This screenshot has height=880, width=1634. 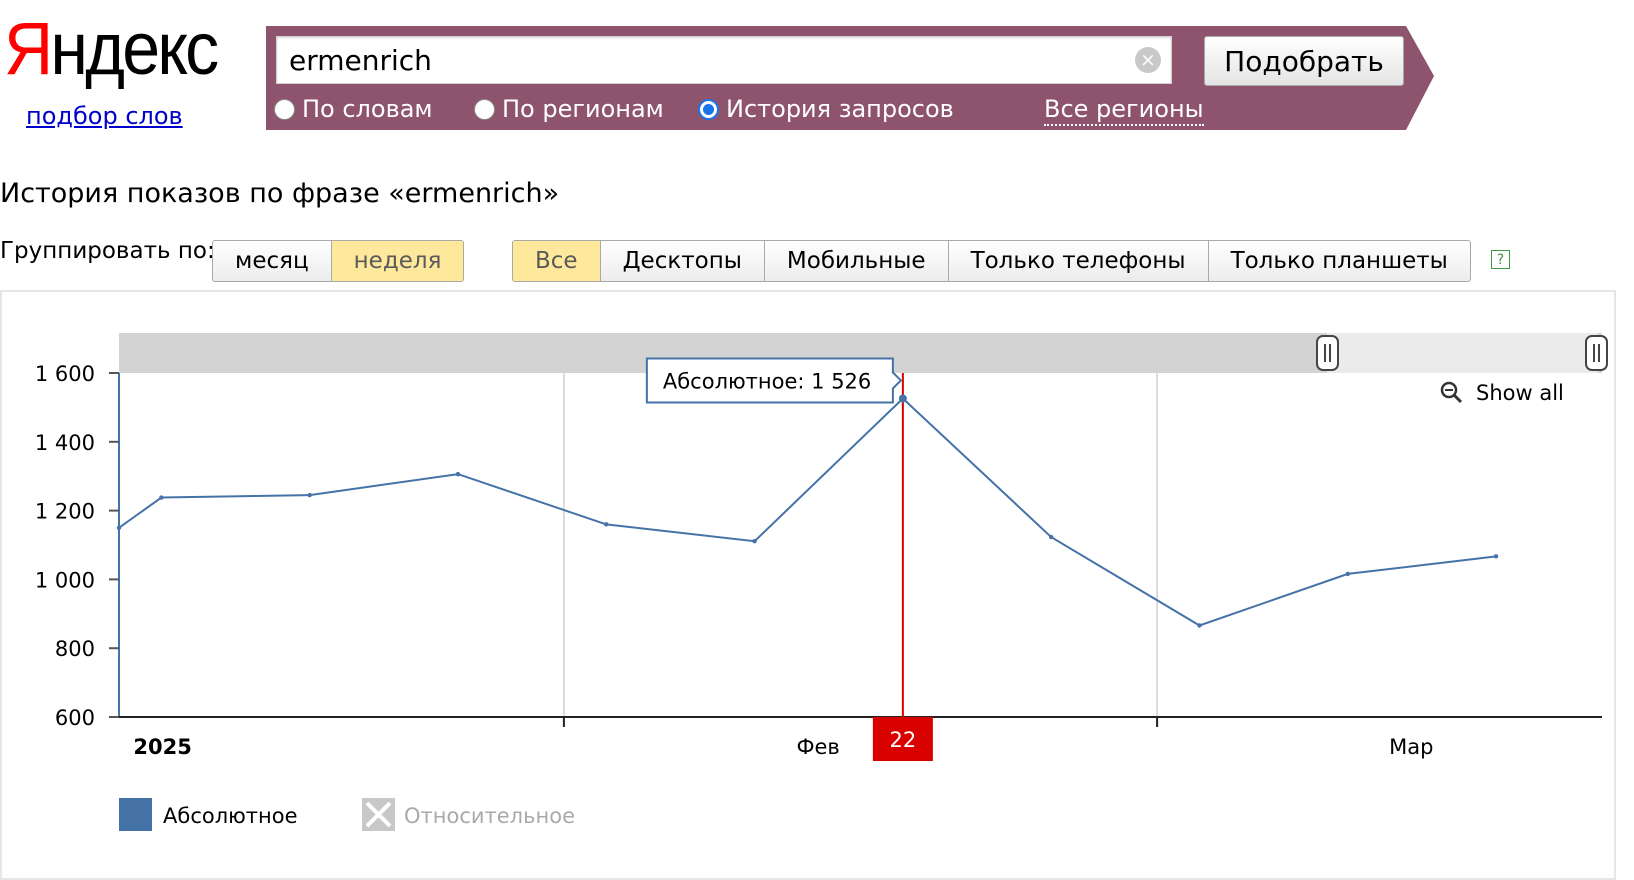 I want to click on gridlines, so click(x=860, y=545).